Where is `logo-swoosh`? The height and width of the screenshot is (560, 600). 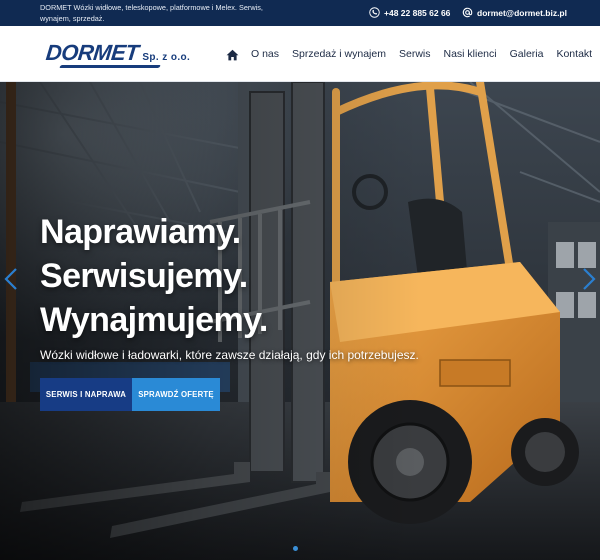 logo-swoosh is located at coordinates (110, 66).